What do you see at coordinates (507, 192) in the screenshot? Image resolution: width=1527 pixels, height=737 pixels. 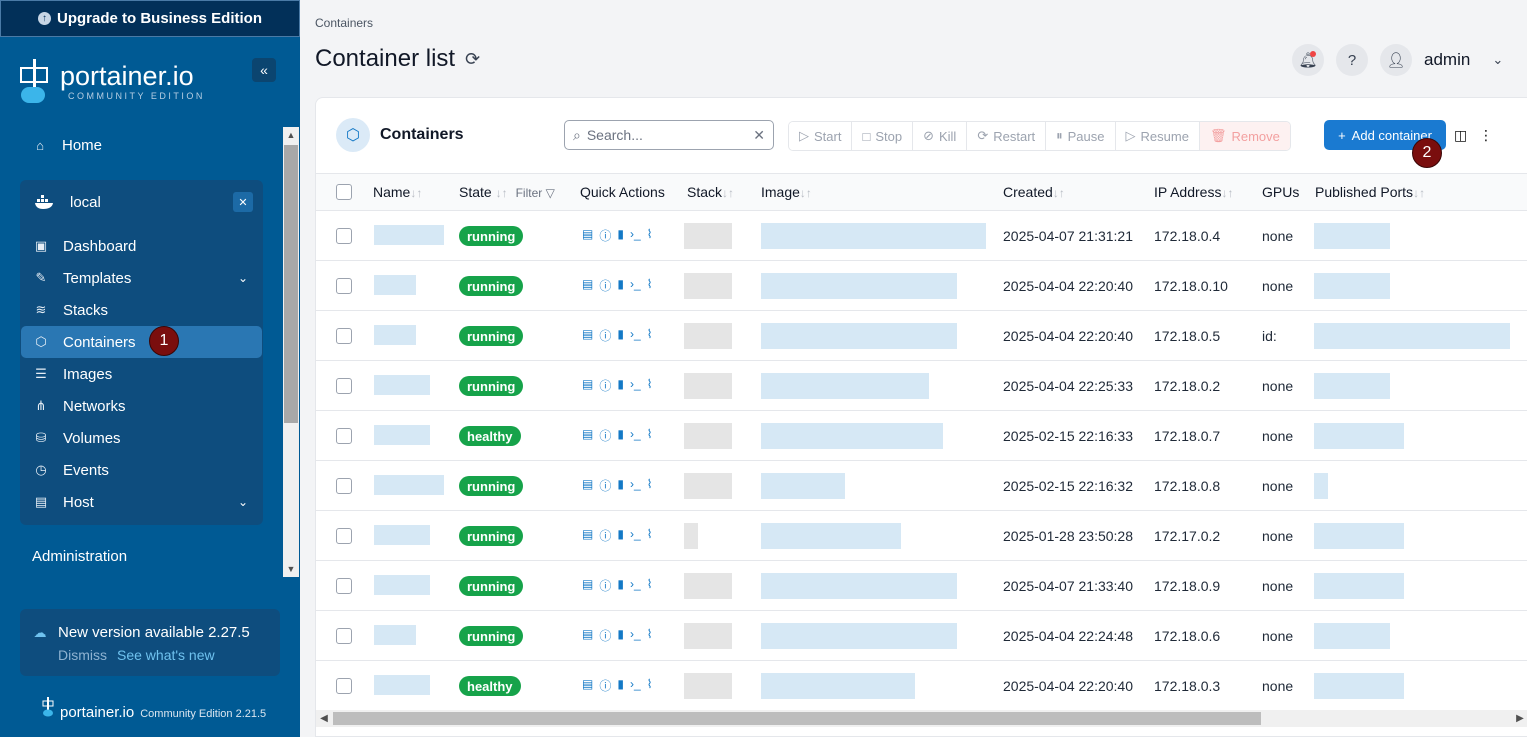 I see `column-state: State ↓↑ Filter ▽` at bounding box center [507, 192].